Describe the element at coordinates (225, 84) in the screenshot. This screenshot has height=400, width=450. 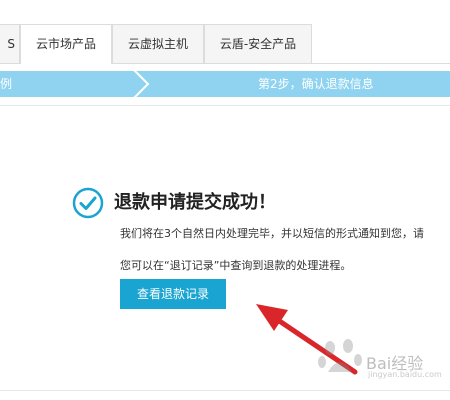
I see `step-progress-bar: 例 第2步，确认退款信息` at that location.